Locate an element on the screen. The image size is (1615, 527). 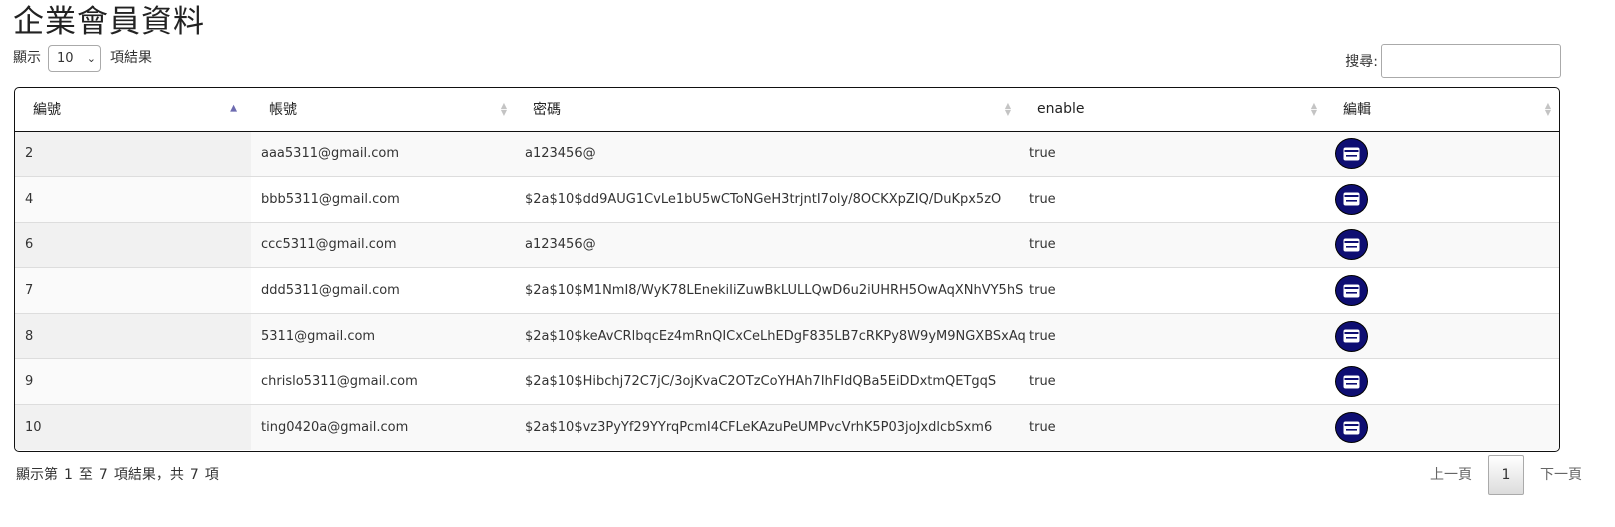
length-prefix-label: 顯示 is located at coordinates (27, 58).